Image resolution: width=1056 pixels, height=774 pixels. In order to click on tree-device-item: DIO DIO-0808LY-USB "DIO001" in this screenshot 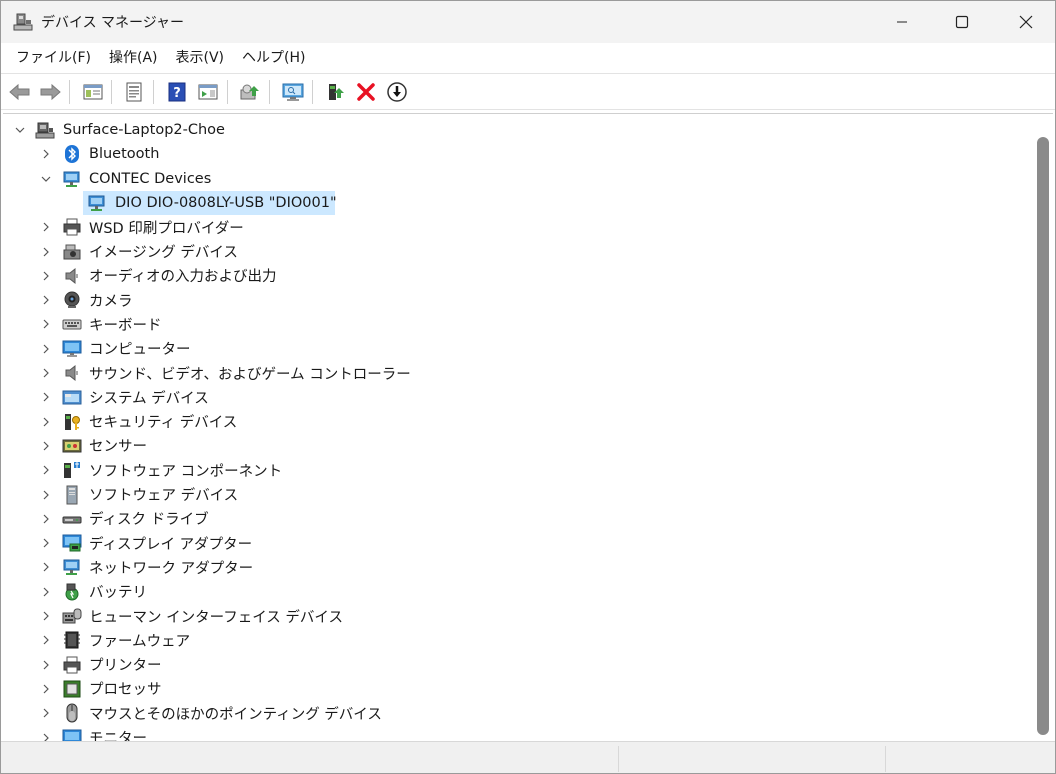, I will do `click(518, 202)`.